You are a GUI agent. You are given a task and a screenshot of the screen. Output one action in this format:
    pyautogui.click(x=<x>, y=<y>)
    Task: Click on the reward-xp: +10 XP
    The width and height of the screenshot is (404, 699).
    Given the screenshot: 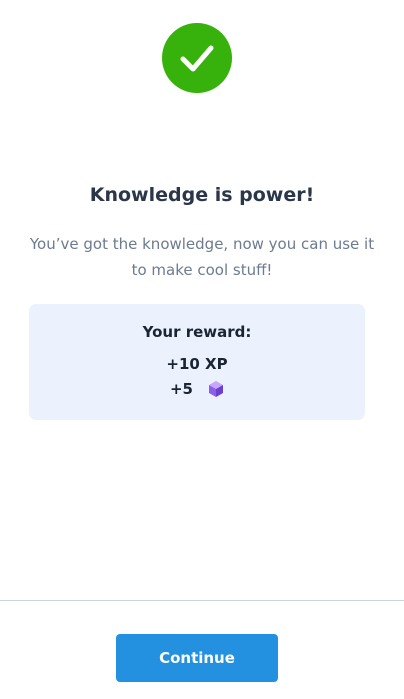 What is the action you would take?
    pyautogui.click(x=197, y=364)
    